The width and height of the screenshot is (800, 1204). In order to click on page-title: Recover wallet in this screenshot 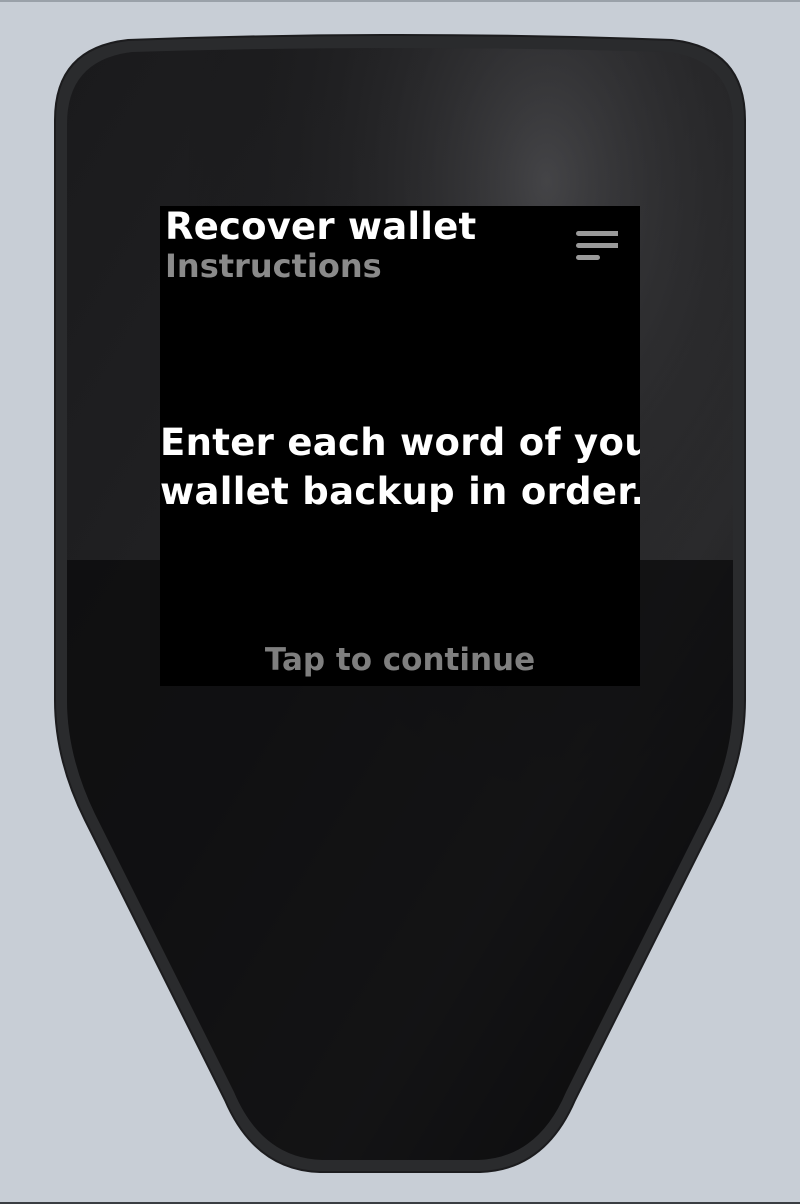, I will do `click(321, 227)`.